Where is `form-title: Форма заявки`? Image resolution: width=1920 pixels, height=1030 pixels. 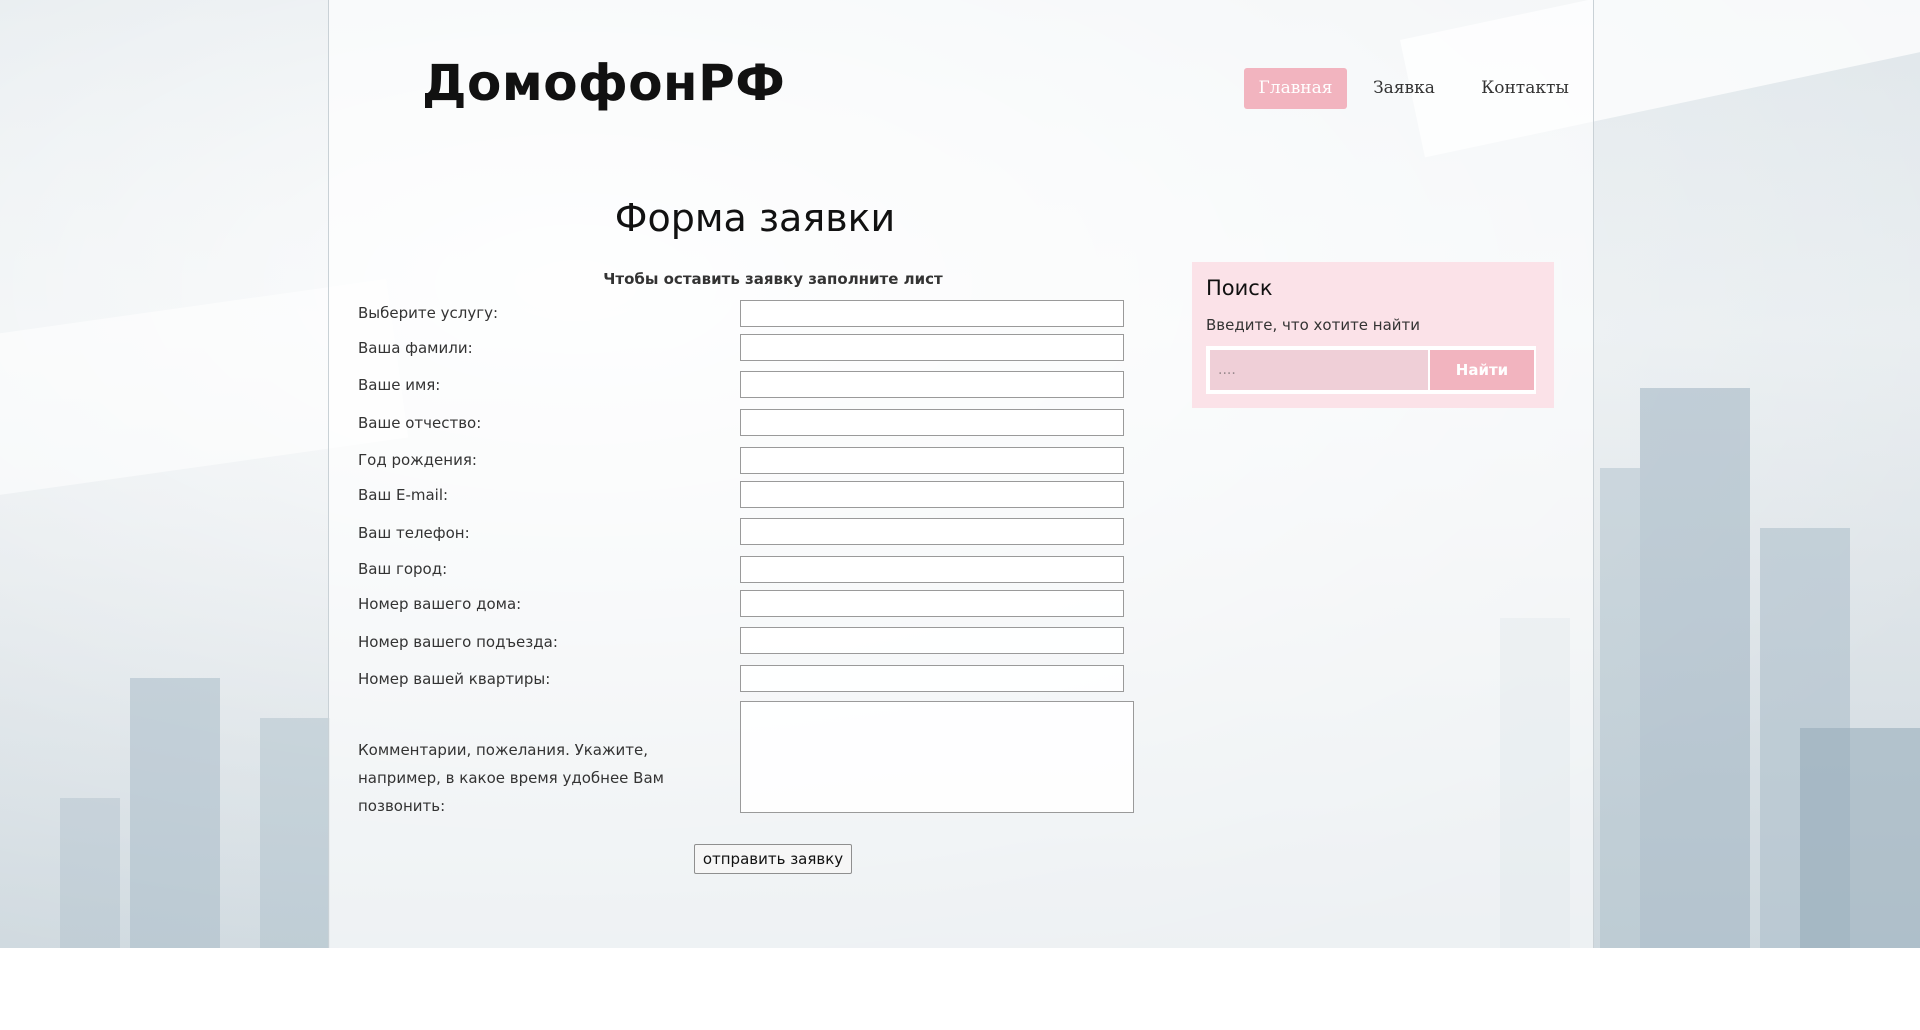
form-title: Форма заявки is located at coordinates (755, 218).